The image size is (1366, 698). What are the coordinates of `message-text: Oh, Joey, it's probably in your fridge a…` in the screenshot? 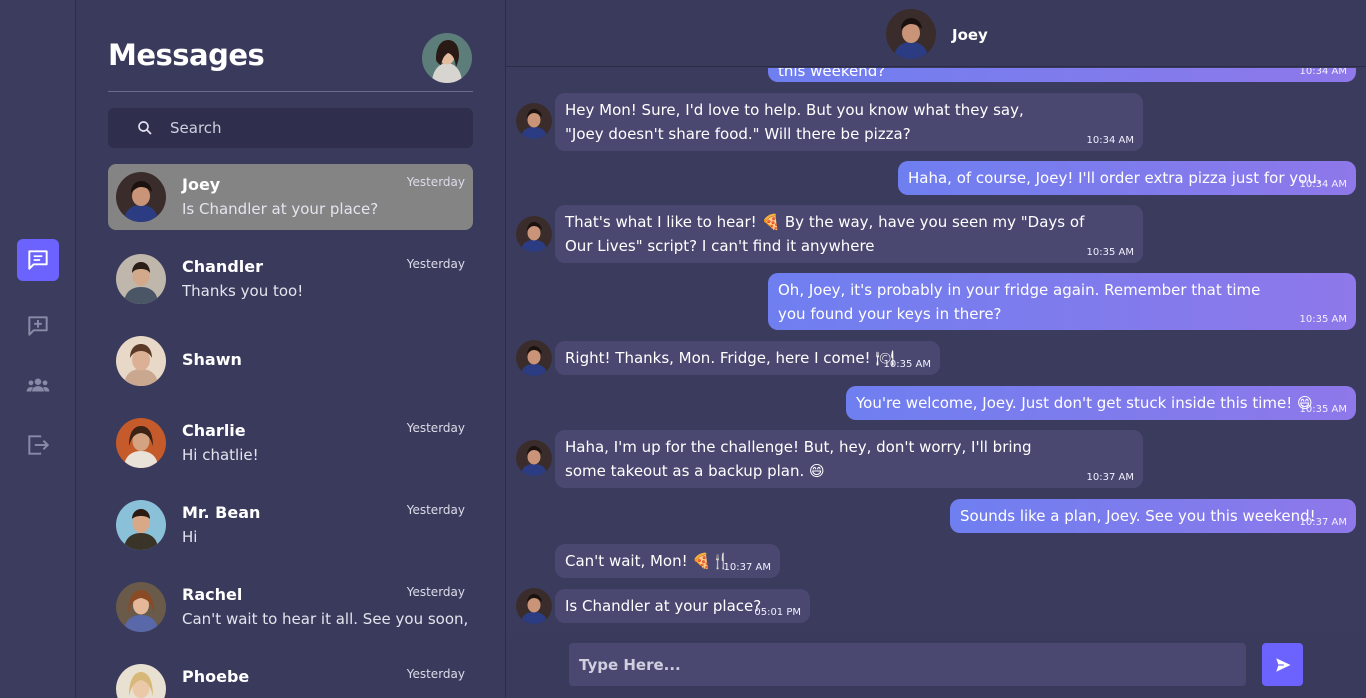 It's located at (1019, 302).